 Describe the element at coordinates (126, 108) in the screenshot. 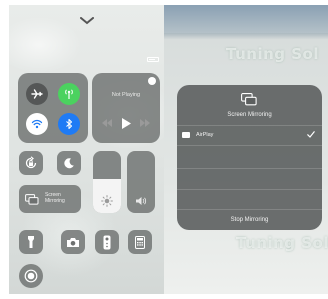

I see `now-playing-tile: Not Playing` at that location.